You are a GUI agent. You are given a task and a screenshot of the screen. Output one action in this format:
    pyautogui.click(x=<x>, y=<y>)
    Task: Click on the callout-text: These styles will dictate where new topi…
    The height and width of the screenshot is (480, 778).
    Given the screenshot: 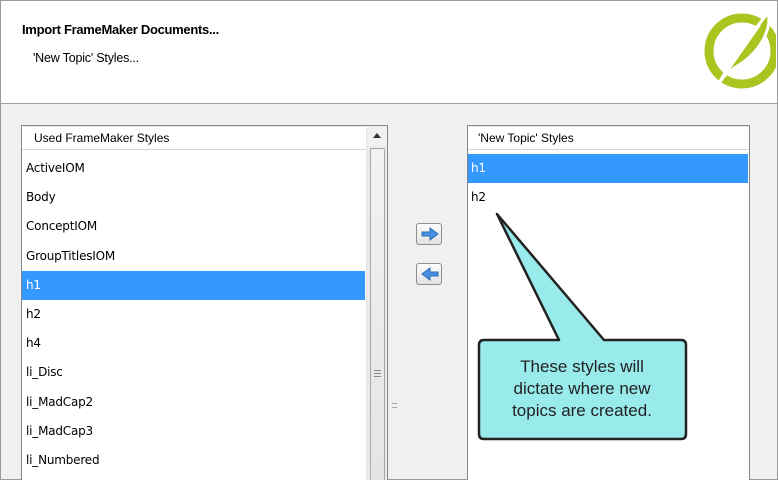 What is the action you would take?
    pyautogui.click(x=582, y=389)
    